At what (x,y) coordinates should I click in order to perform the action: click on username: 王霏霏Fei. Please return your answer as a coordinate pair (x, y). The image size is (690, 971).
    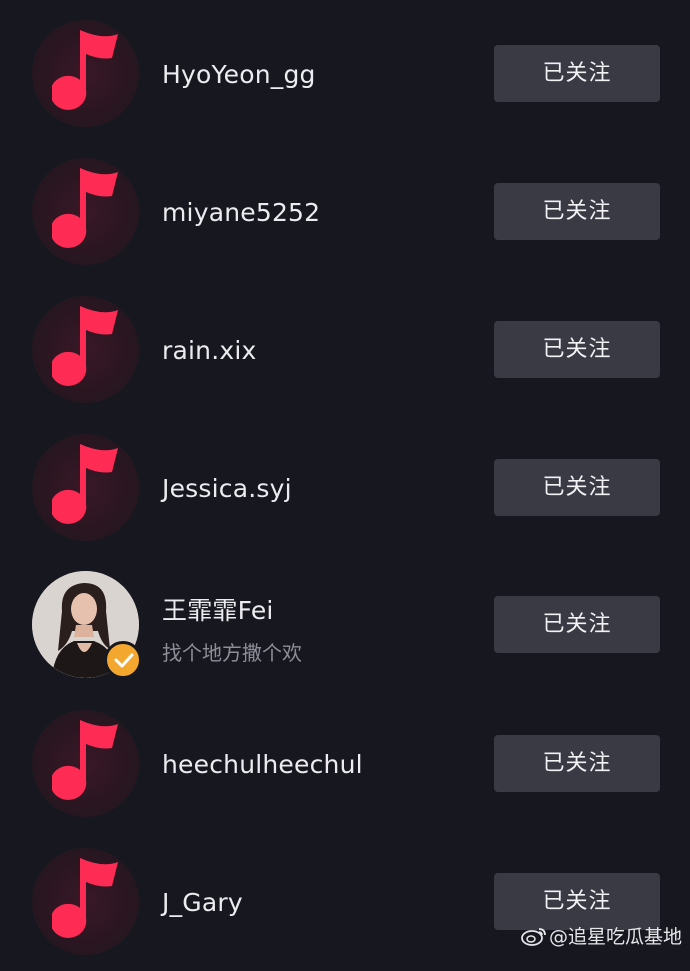
    Looking at the image, I should click on (218, 609).